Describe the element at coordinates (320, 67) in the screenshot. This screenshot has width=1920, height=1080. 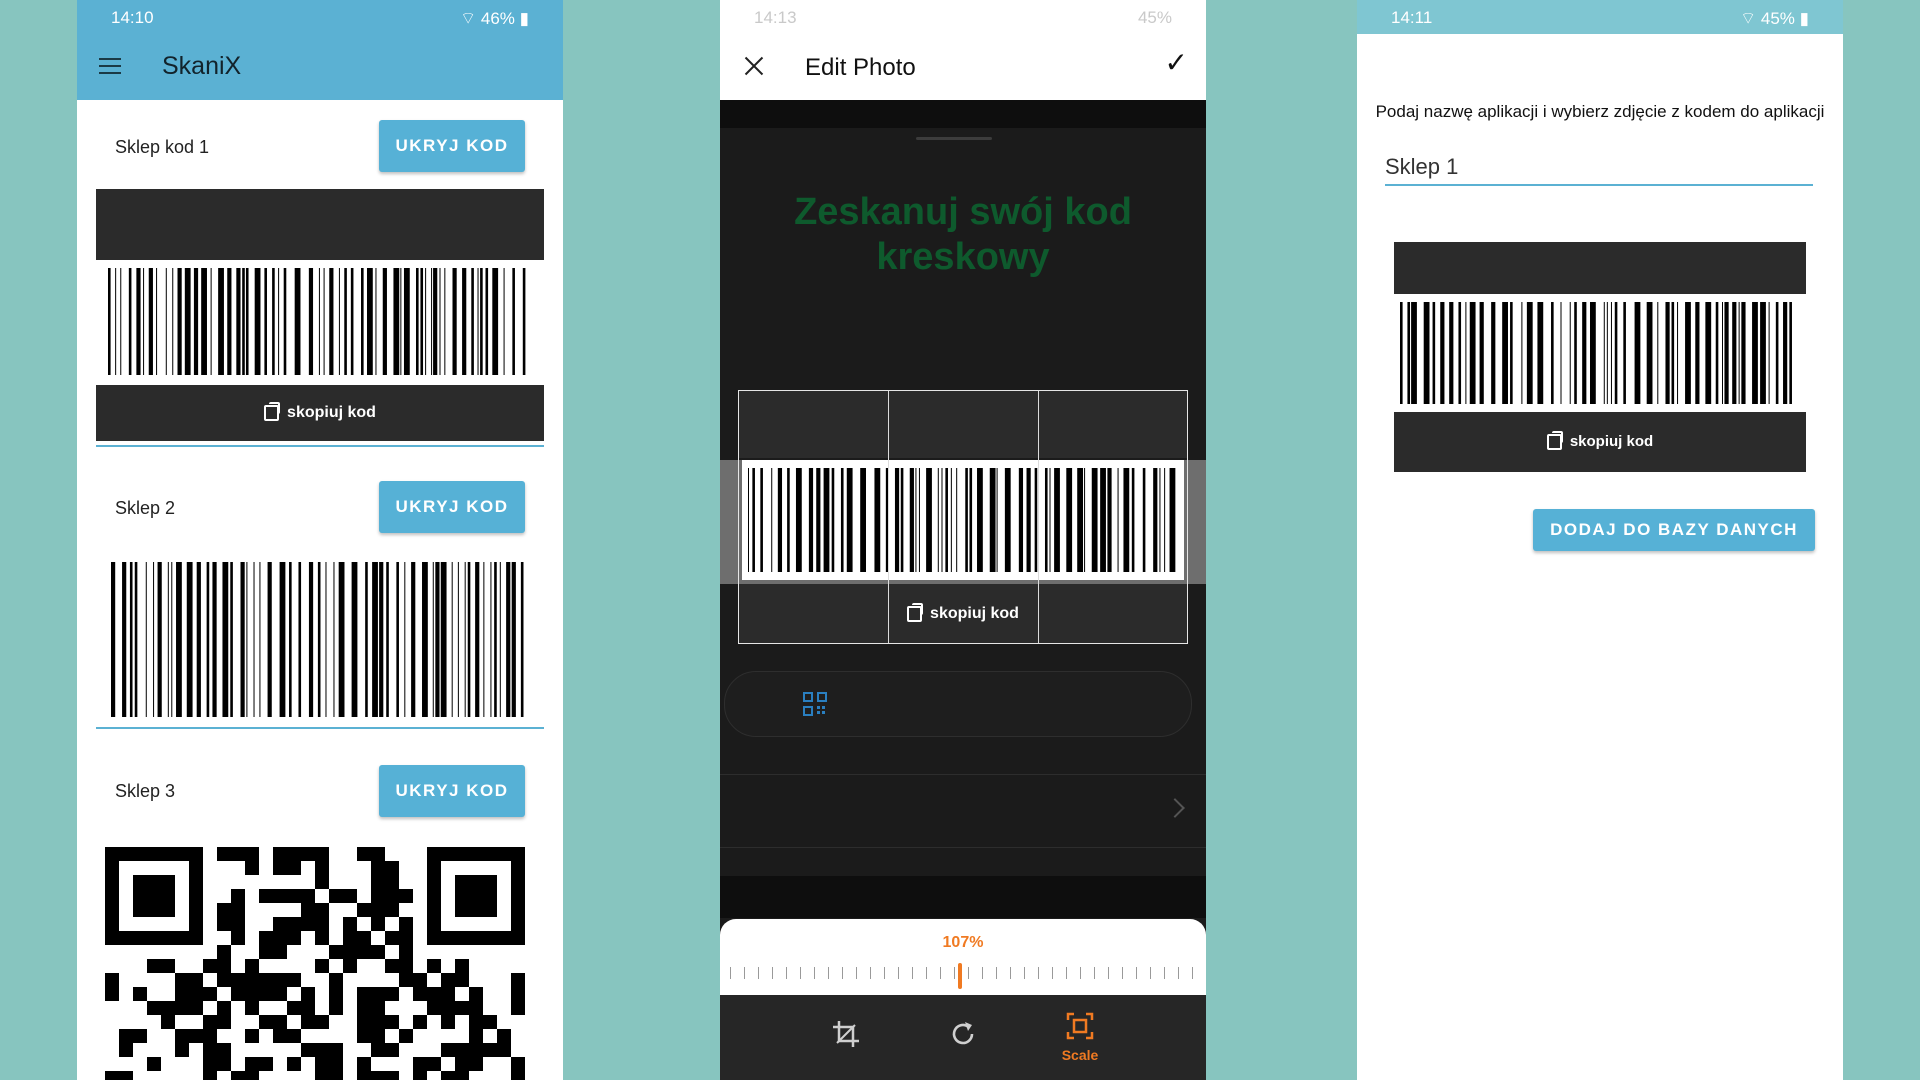
I see `app-bar: SkaniX` at that location.